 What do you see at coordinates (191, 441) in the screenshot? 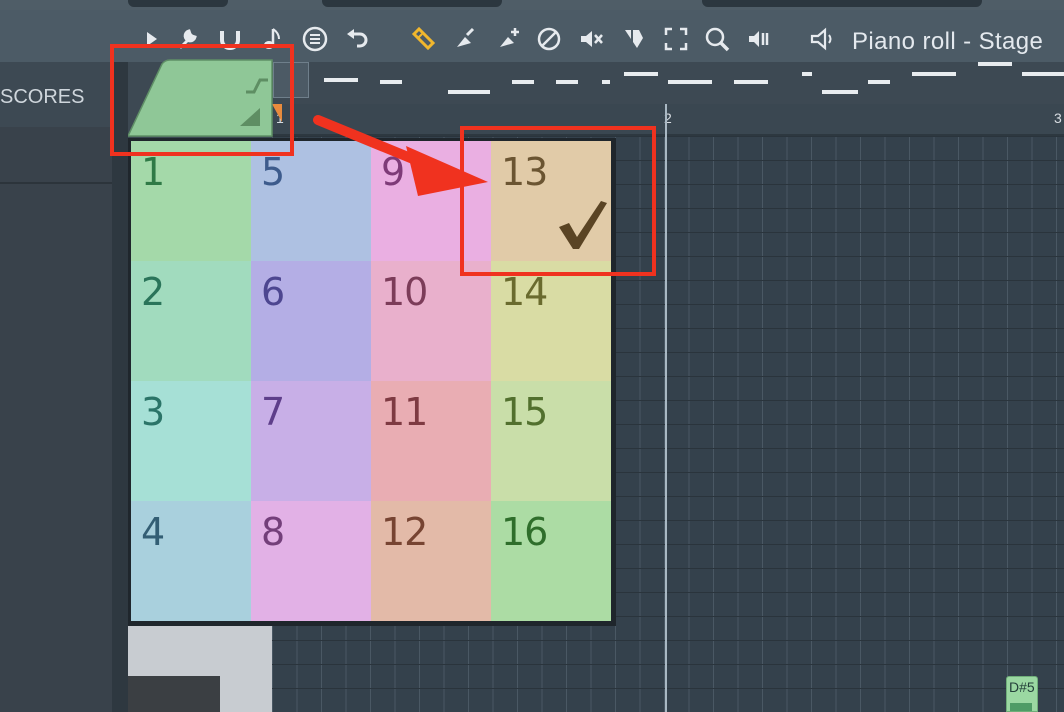
I see `color-swatch: 3` at bounding box center [191, 441].